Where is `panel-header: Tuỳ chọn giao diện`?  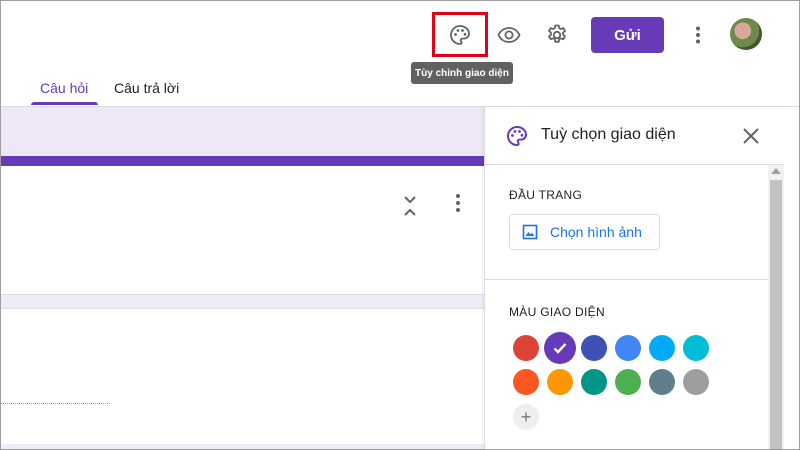
panel-header: Tuỳ chọn giao diện is located at coordinates (635, 136).